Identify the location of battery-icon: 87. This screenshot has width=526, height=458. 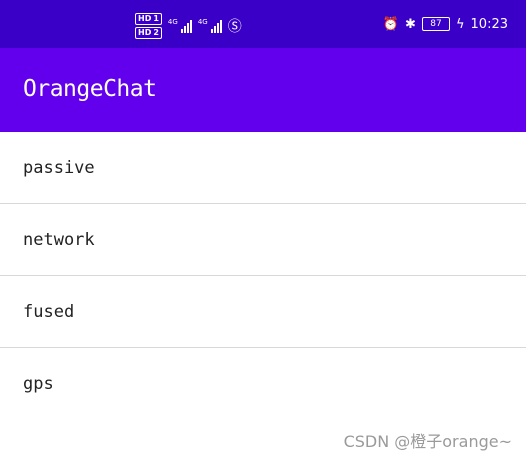
(435, 24).